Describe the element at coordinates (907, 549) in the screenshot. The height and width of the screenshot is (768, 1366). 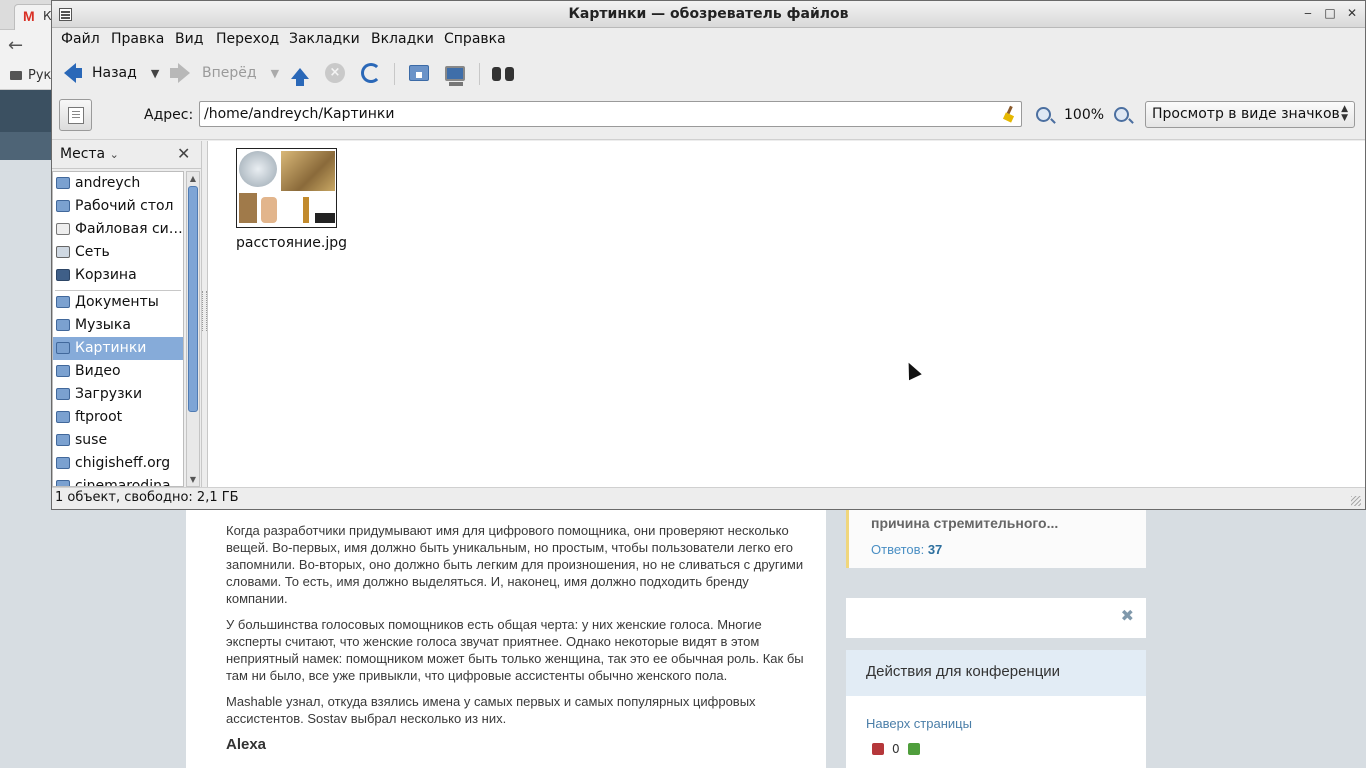
I see `answers-count: Ответов: 37` at that location.